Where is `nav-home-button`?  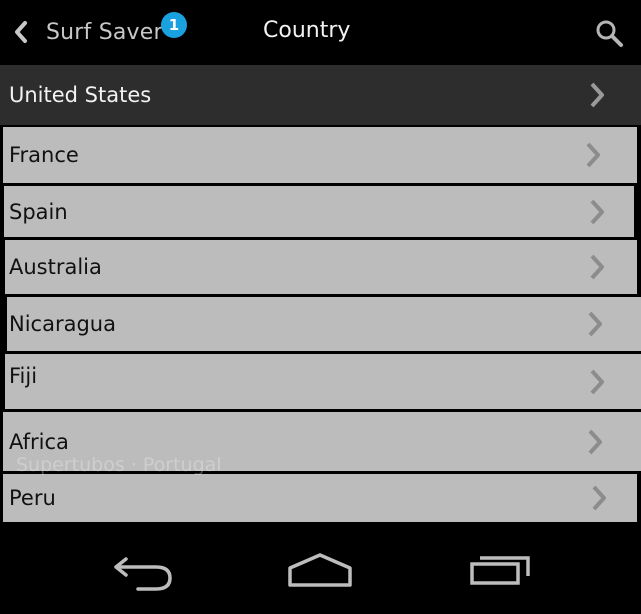 nav-home-button is located at coordinates (322, 571).